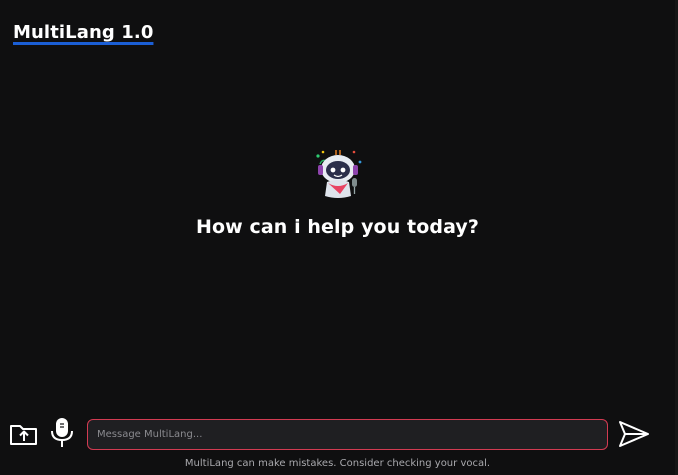 This screenshot has height=475, width=678. I want to click on robot-mascot-icon, so click(338, 174).